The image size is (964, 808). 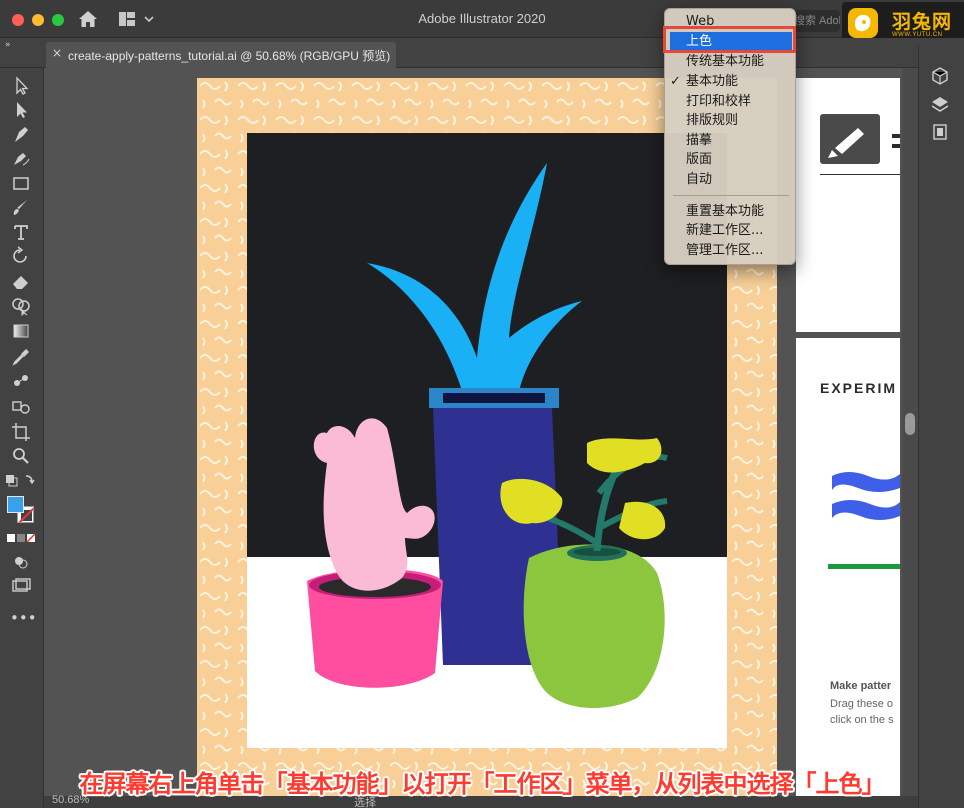 I want to click on fill-color-swatch, so click(x=15, y=504).